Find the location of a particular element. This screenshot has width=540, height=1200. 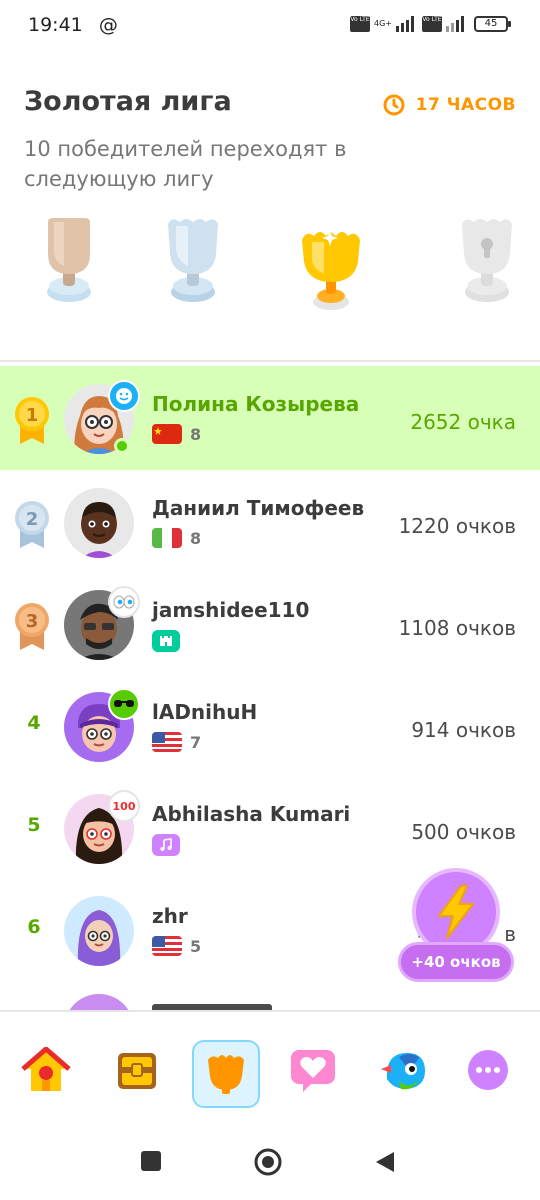

nav-chest is located at coordinates (137, 1070).